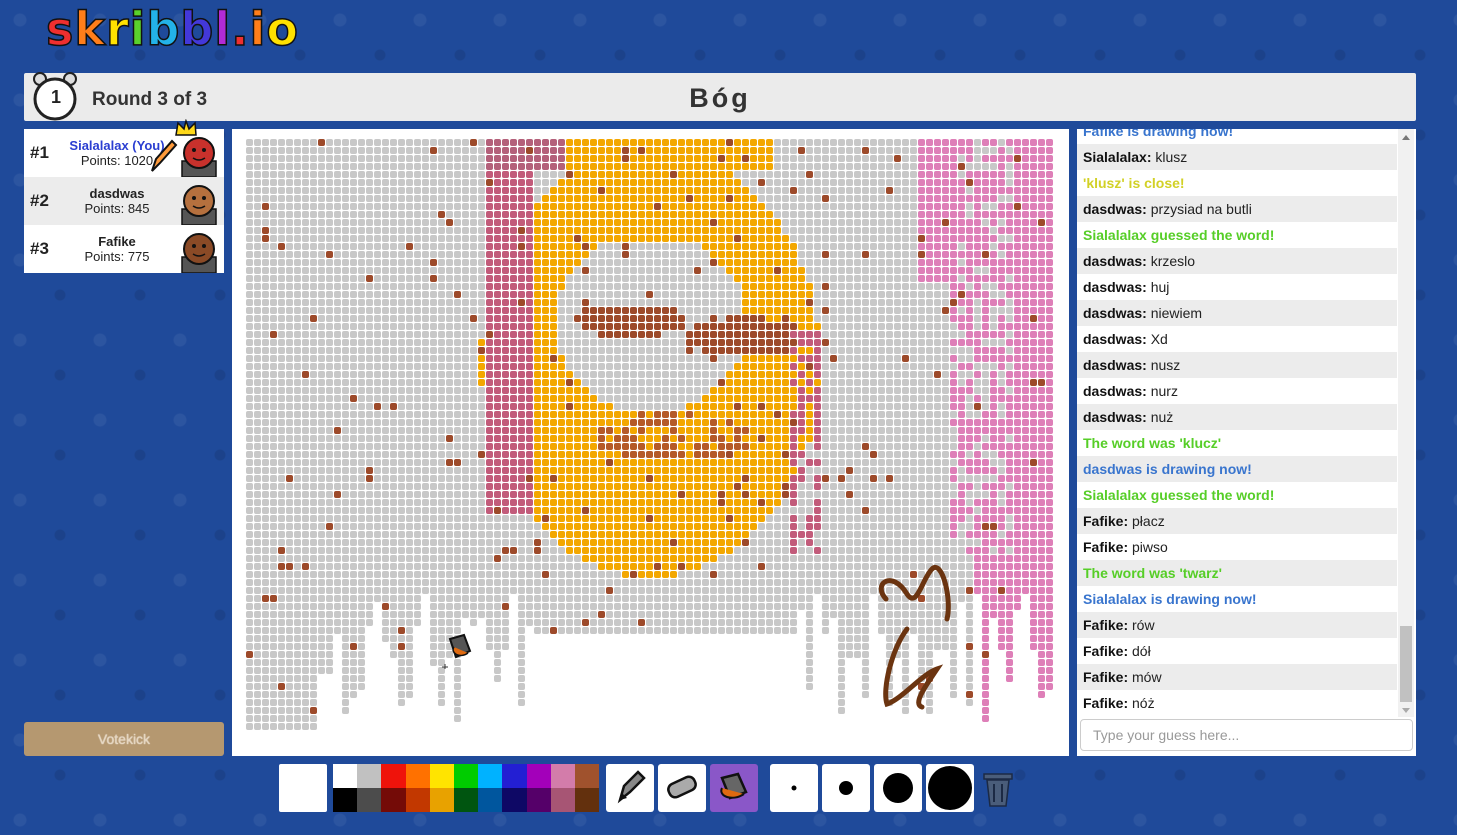  What do you see at coordinates (1406, 710) in the screenshot?
I see `scroll-down-icon` at bounding box center [1406, 710].